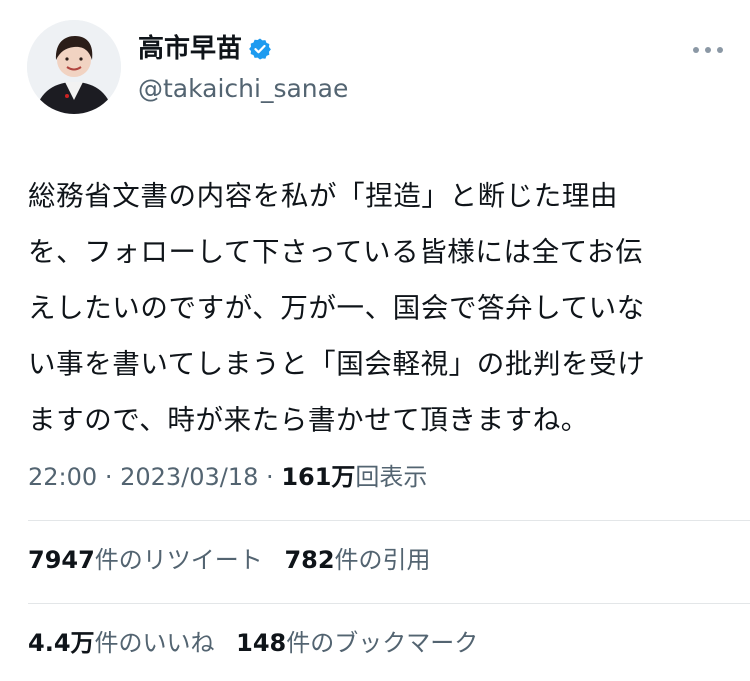 The image size is (750, 681). I want to click on tweet-time: 22:00, so click(62, 477).